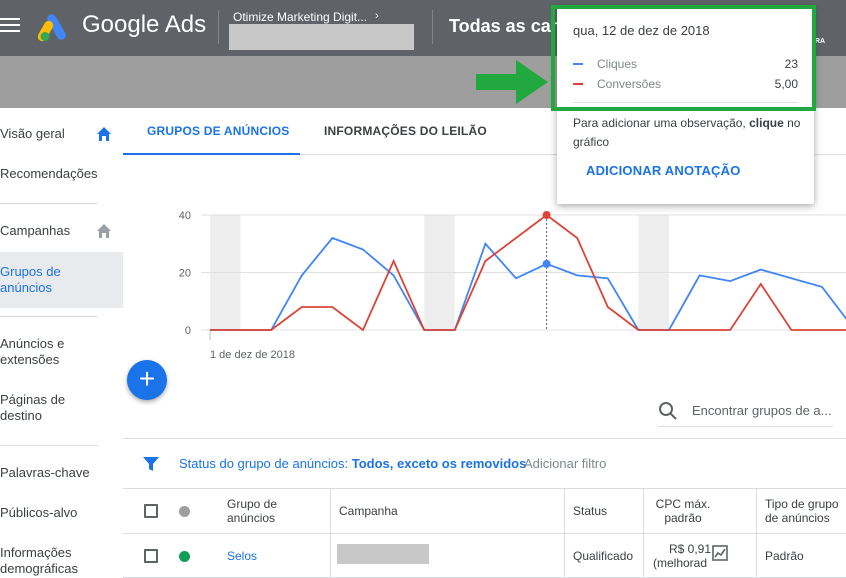 The height and width of the screenshot is (578, 846). I want to click on sidebar-item-keywords: Palavras-chave, so click(61, 475).